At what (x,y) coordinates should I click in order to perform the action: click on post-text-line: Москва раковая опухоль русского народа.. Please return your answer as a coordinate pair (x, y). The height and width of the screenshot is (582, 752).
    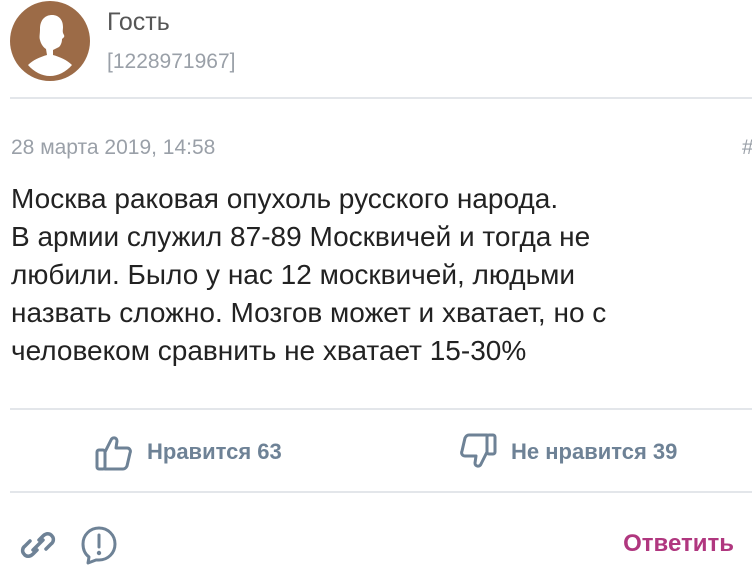
    Looking at the image, I should click on (285, 198).